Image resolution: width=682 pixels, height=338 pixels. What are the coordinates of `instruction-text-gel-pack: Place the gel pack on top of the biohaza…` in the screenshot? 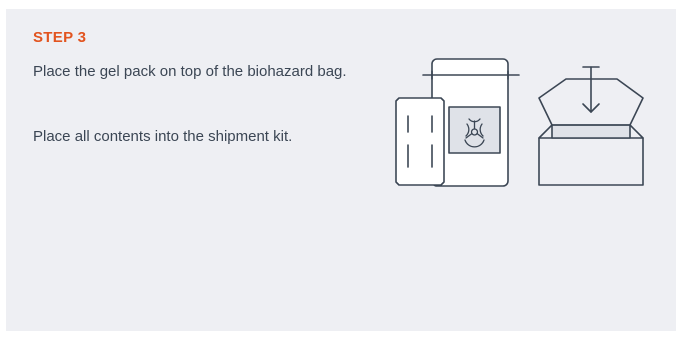 It's located at (190, 71).